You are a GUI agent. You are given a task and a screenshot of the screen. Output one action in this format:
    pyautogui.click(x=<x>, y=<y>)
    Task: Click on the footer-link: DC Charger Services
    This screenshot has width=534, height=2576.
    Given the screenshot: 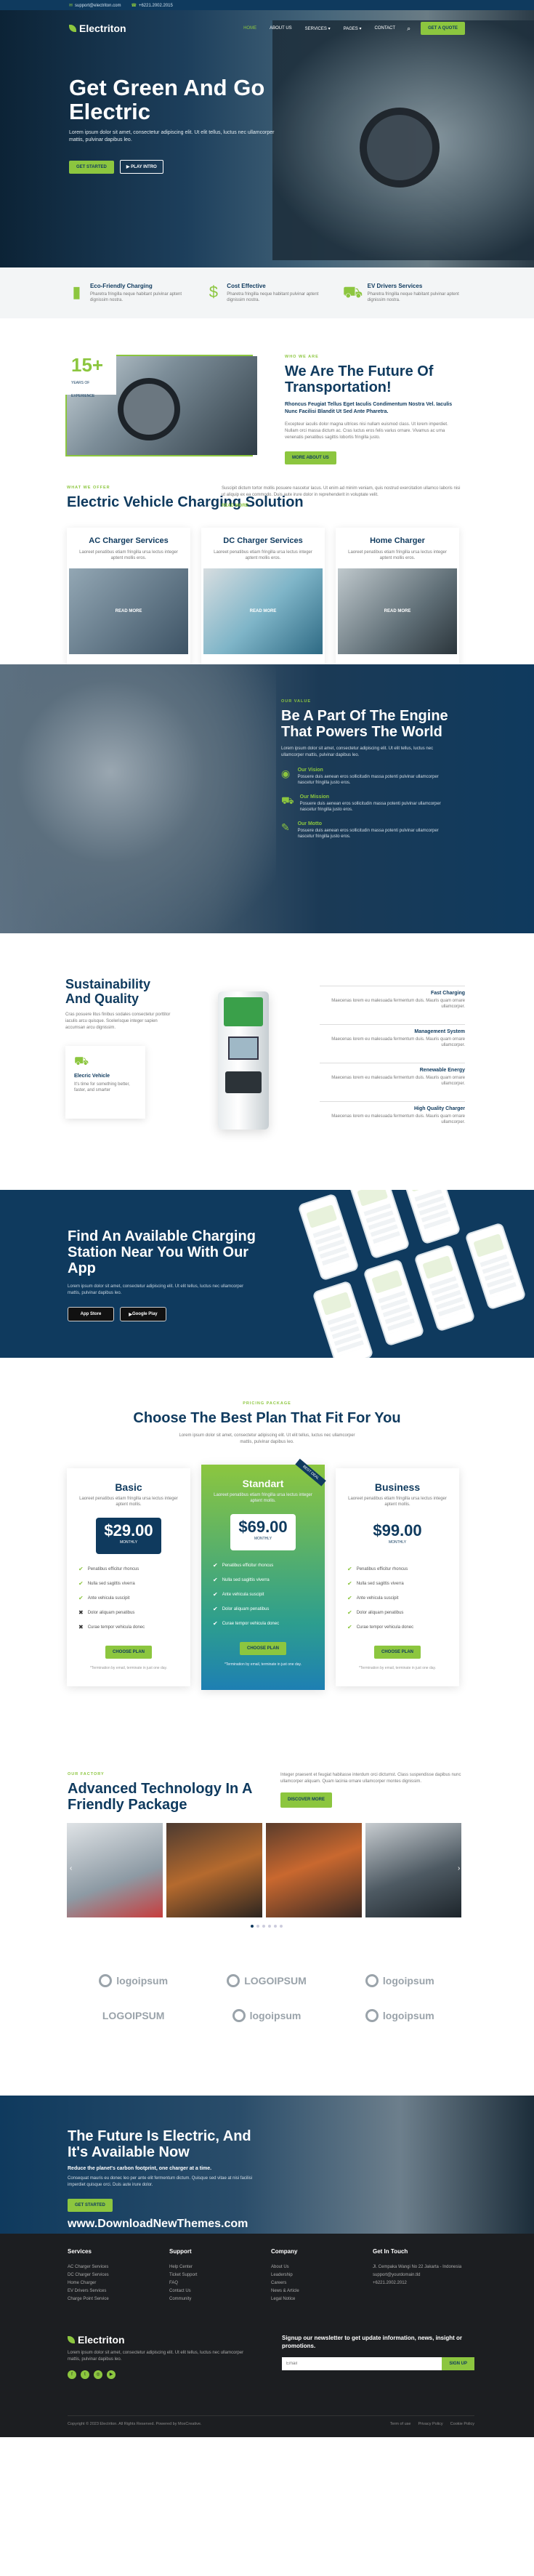 What is the action you would take?
    pyautogui.click(x=118, y=2275)
    